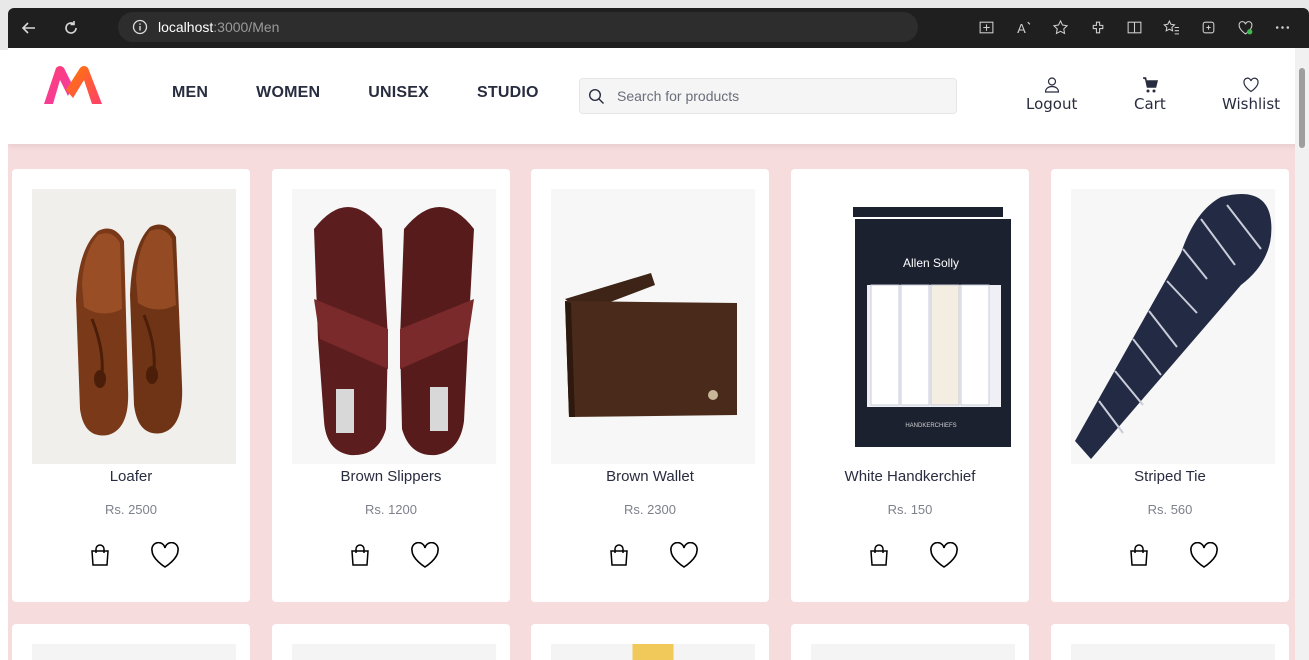 The height and width of the screenshot is (660, 1309). Describe the element at coordinates (596, 96) in the screenshot. I see `search-icon` at that location.